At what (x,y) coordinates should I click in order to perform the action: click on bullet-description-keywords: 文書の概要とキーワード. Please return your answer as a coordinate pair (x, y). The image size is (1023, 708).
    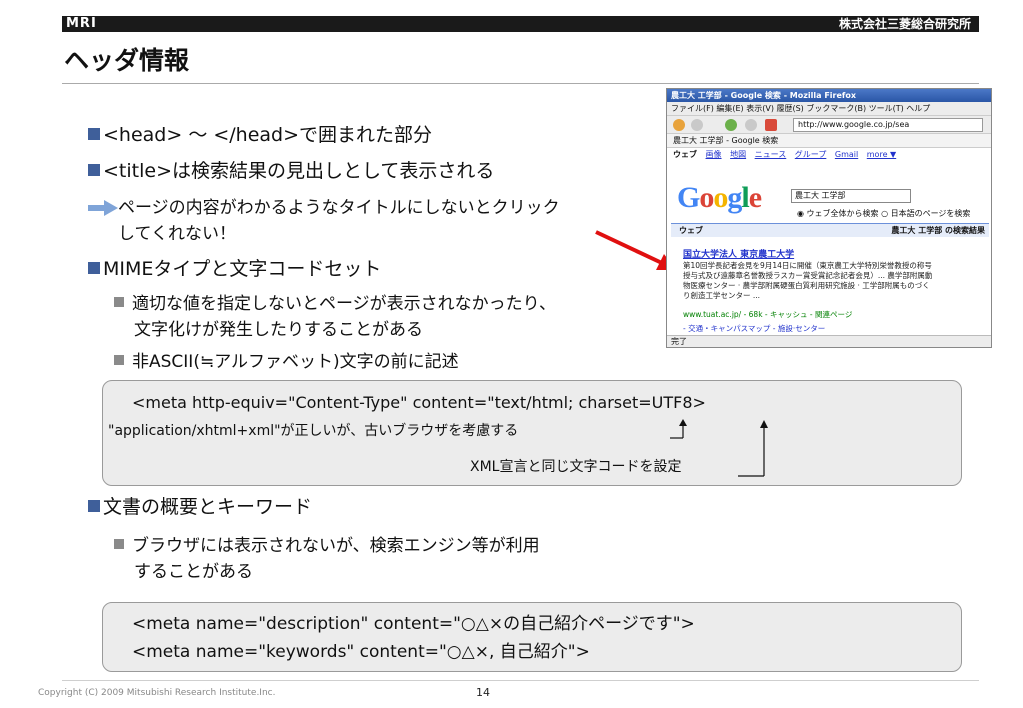
    Looking at the image, I should click on (200, 507).